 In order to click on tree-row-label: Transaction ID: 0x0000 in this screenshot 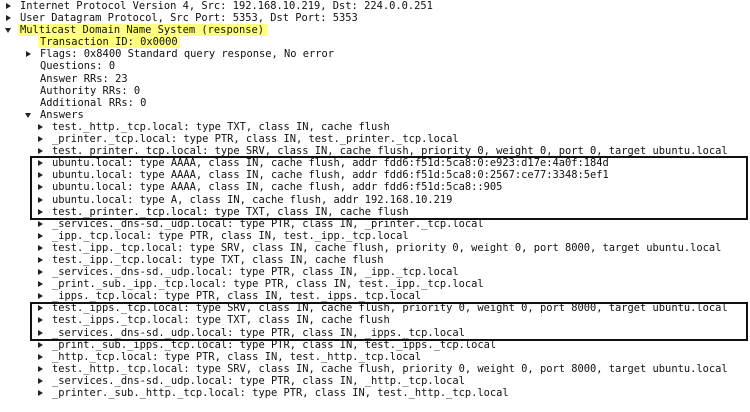, I will do `click(109, 42)`.